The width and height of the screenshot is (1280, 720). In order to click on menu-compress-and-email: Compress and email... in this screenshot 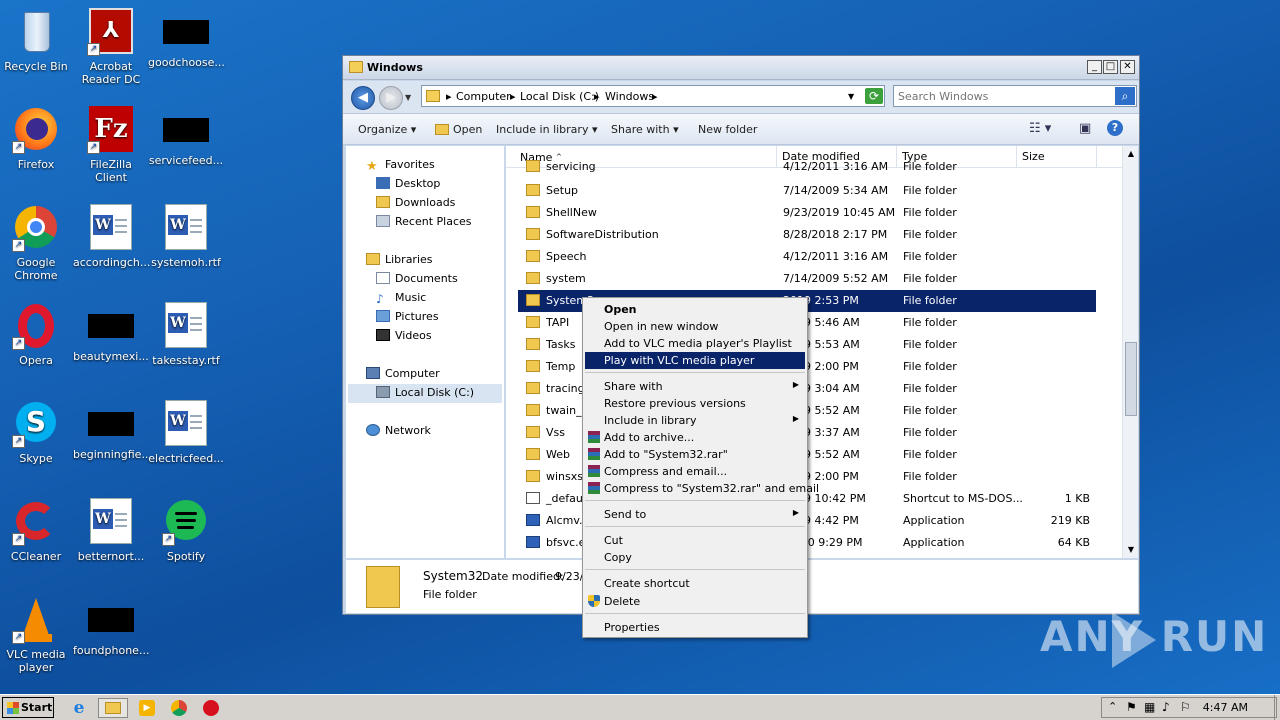, I will do `click(695, 471)`.